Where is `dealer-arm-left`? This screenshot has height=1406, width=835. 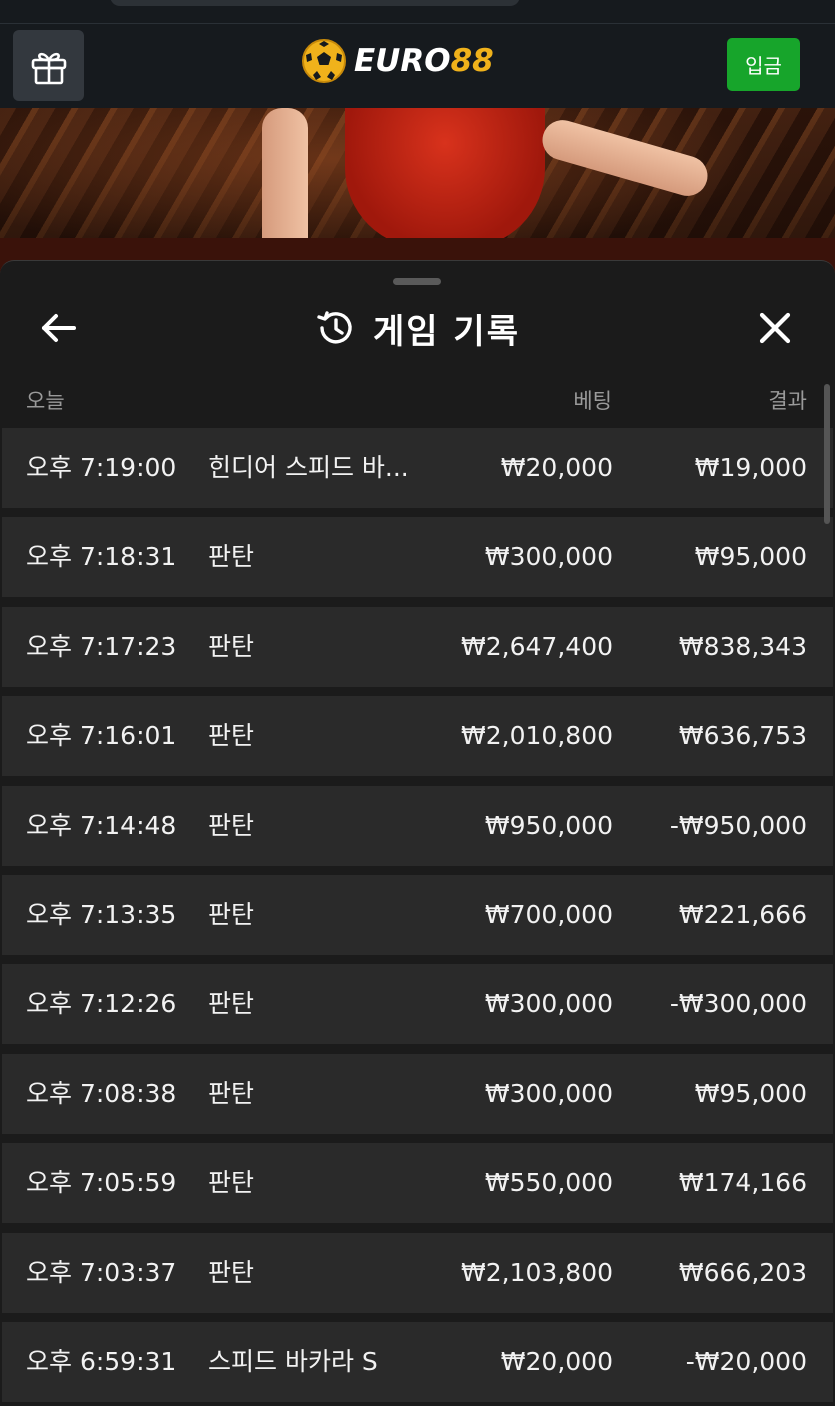
dealer-arm-left is located at coordinates (285, 183).